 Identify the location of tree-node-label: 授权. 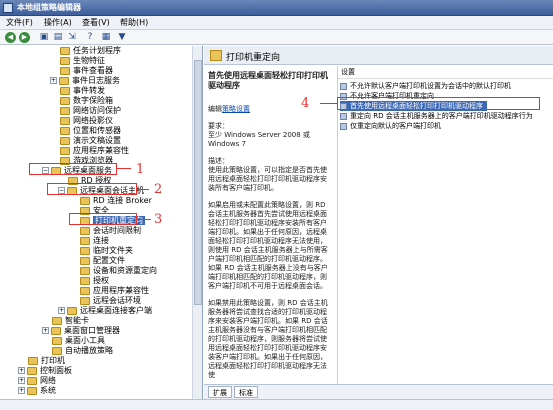
(101, 280).